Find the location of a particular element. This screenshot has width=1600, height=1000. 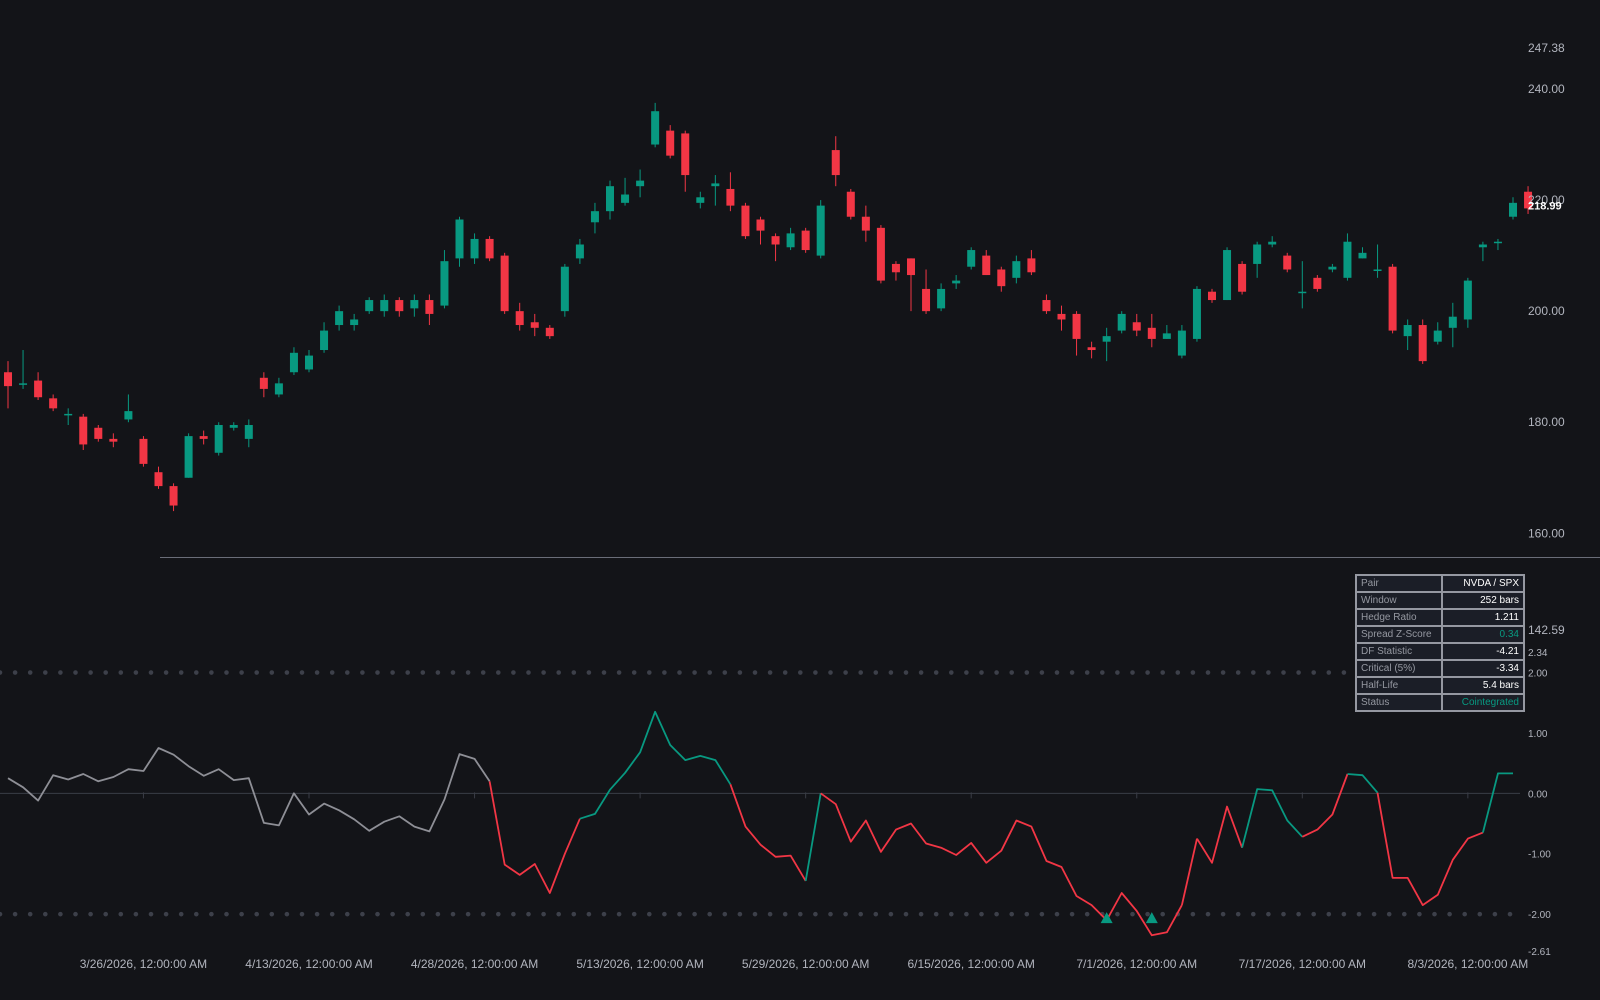

time-tick-label: 7/17/2026, 12:00:00 AM is located at coordinates (1302, 964).